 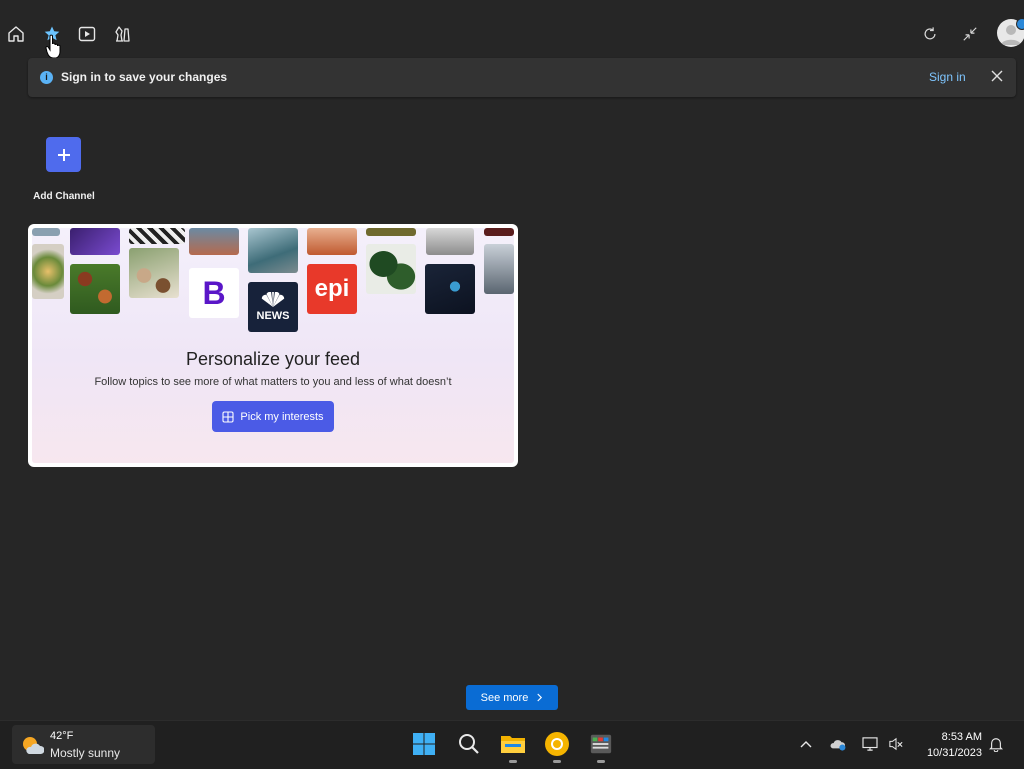 What do you see at coordinates (273, 359) in the screenshot?
I see `card-title: Personalize your feed` at bounding box center [273, 359].